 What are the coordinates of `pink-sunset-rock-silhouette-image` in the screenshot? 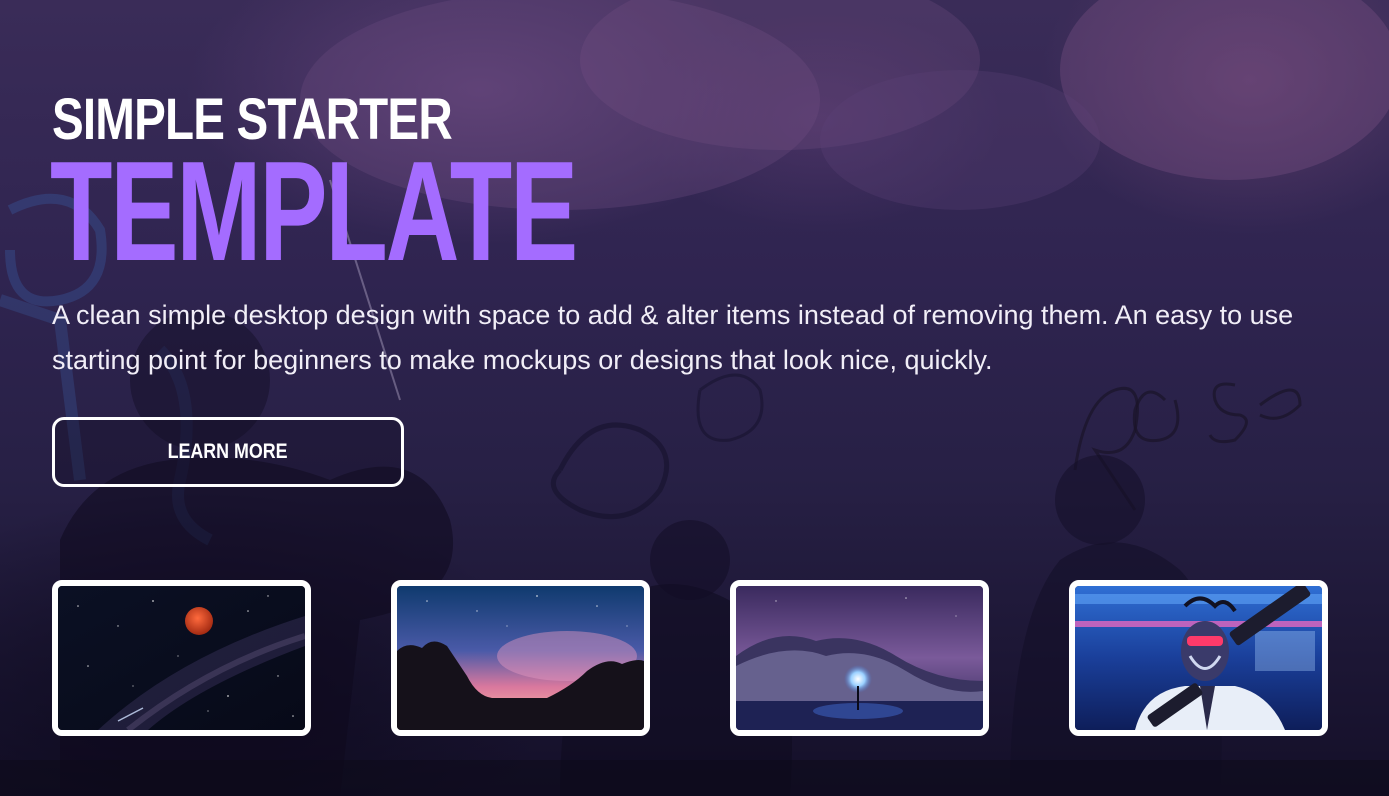 It's located at (520, 658).